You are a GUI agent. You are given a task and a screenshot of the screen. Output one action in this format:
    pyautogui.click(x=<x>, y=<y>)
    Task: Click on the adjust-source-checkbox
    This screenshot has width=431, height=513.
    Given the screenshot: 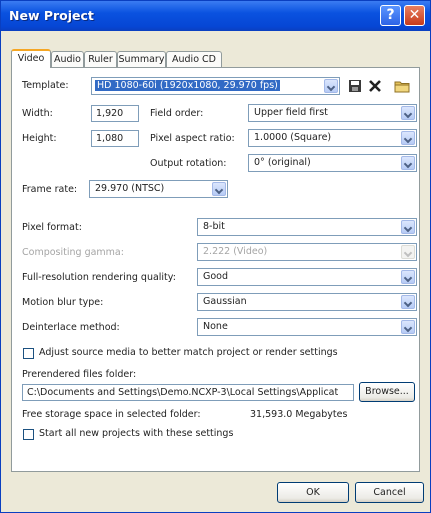 What is the action you would take?
    pyautogui.click(x=28, y=353)
    